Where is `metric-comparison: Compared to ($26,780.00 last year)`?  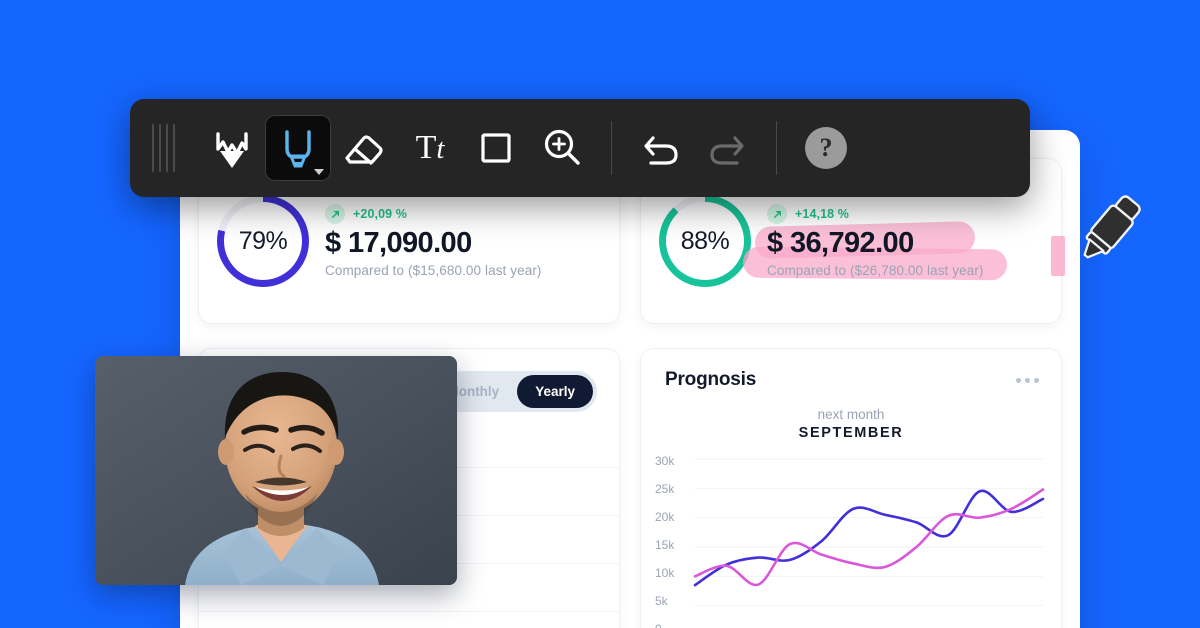
metric-comparison: Compared to ($26,780.00 last year) is located at coordinates (875, 270).